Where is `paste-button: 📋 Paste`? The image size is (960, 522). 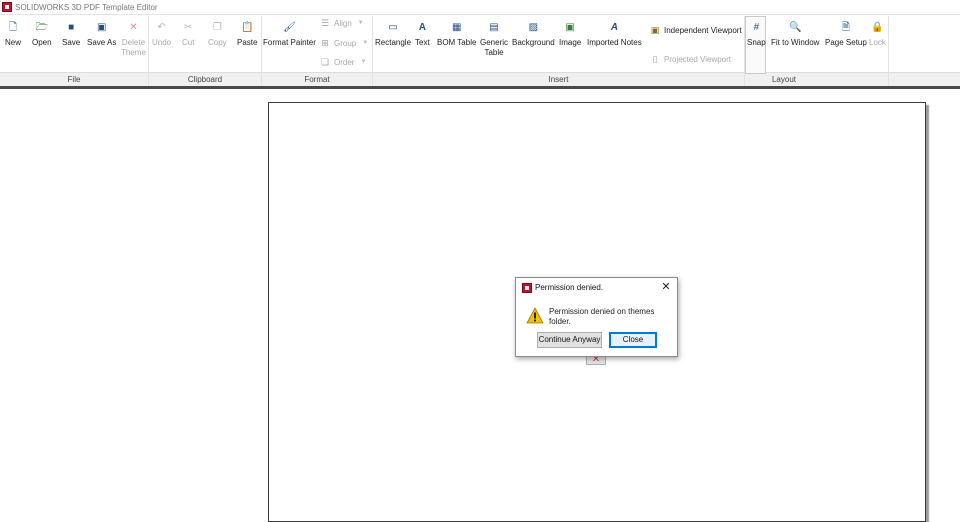
paste-button: 📋 Paste is located at coordinates (247, 35).